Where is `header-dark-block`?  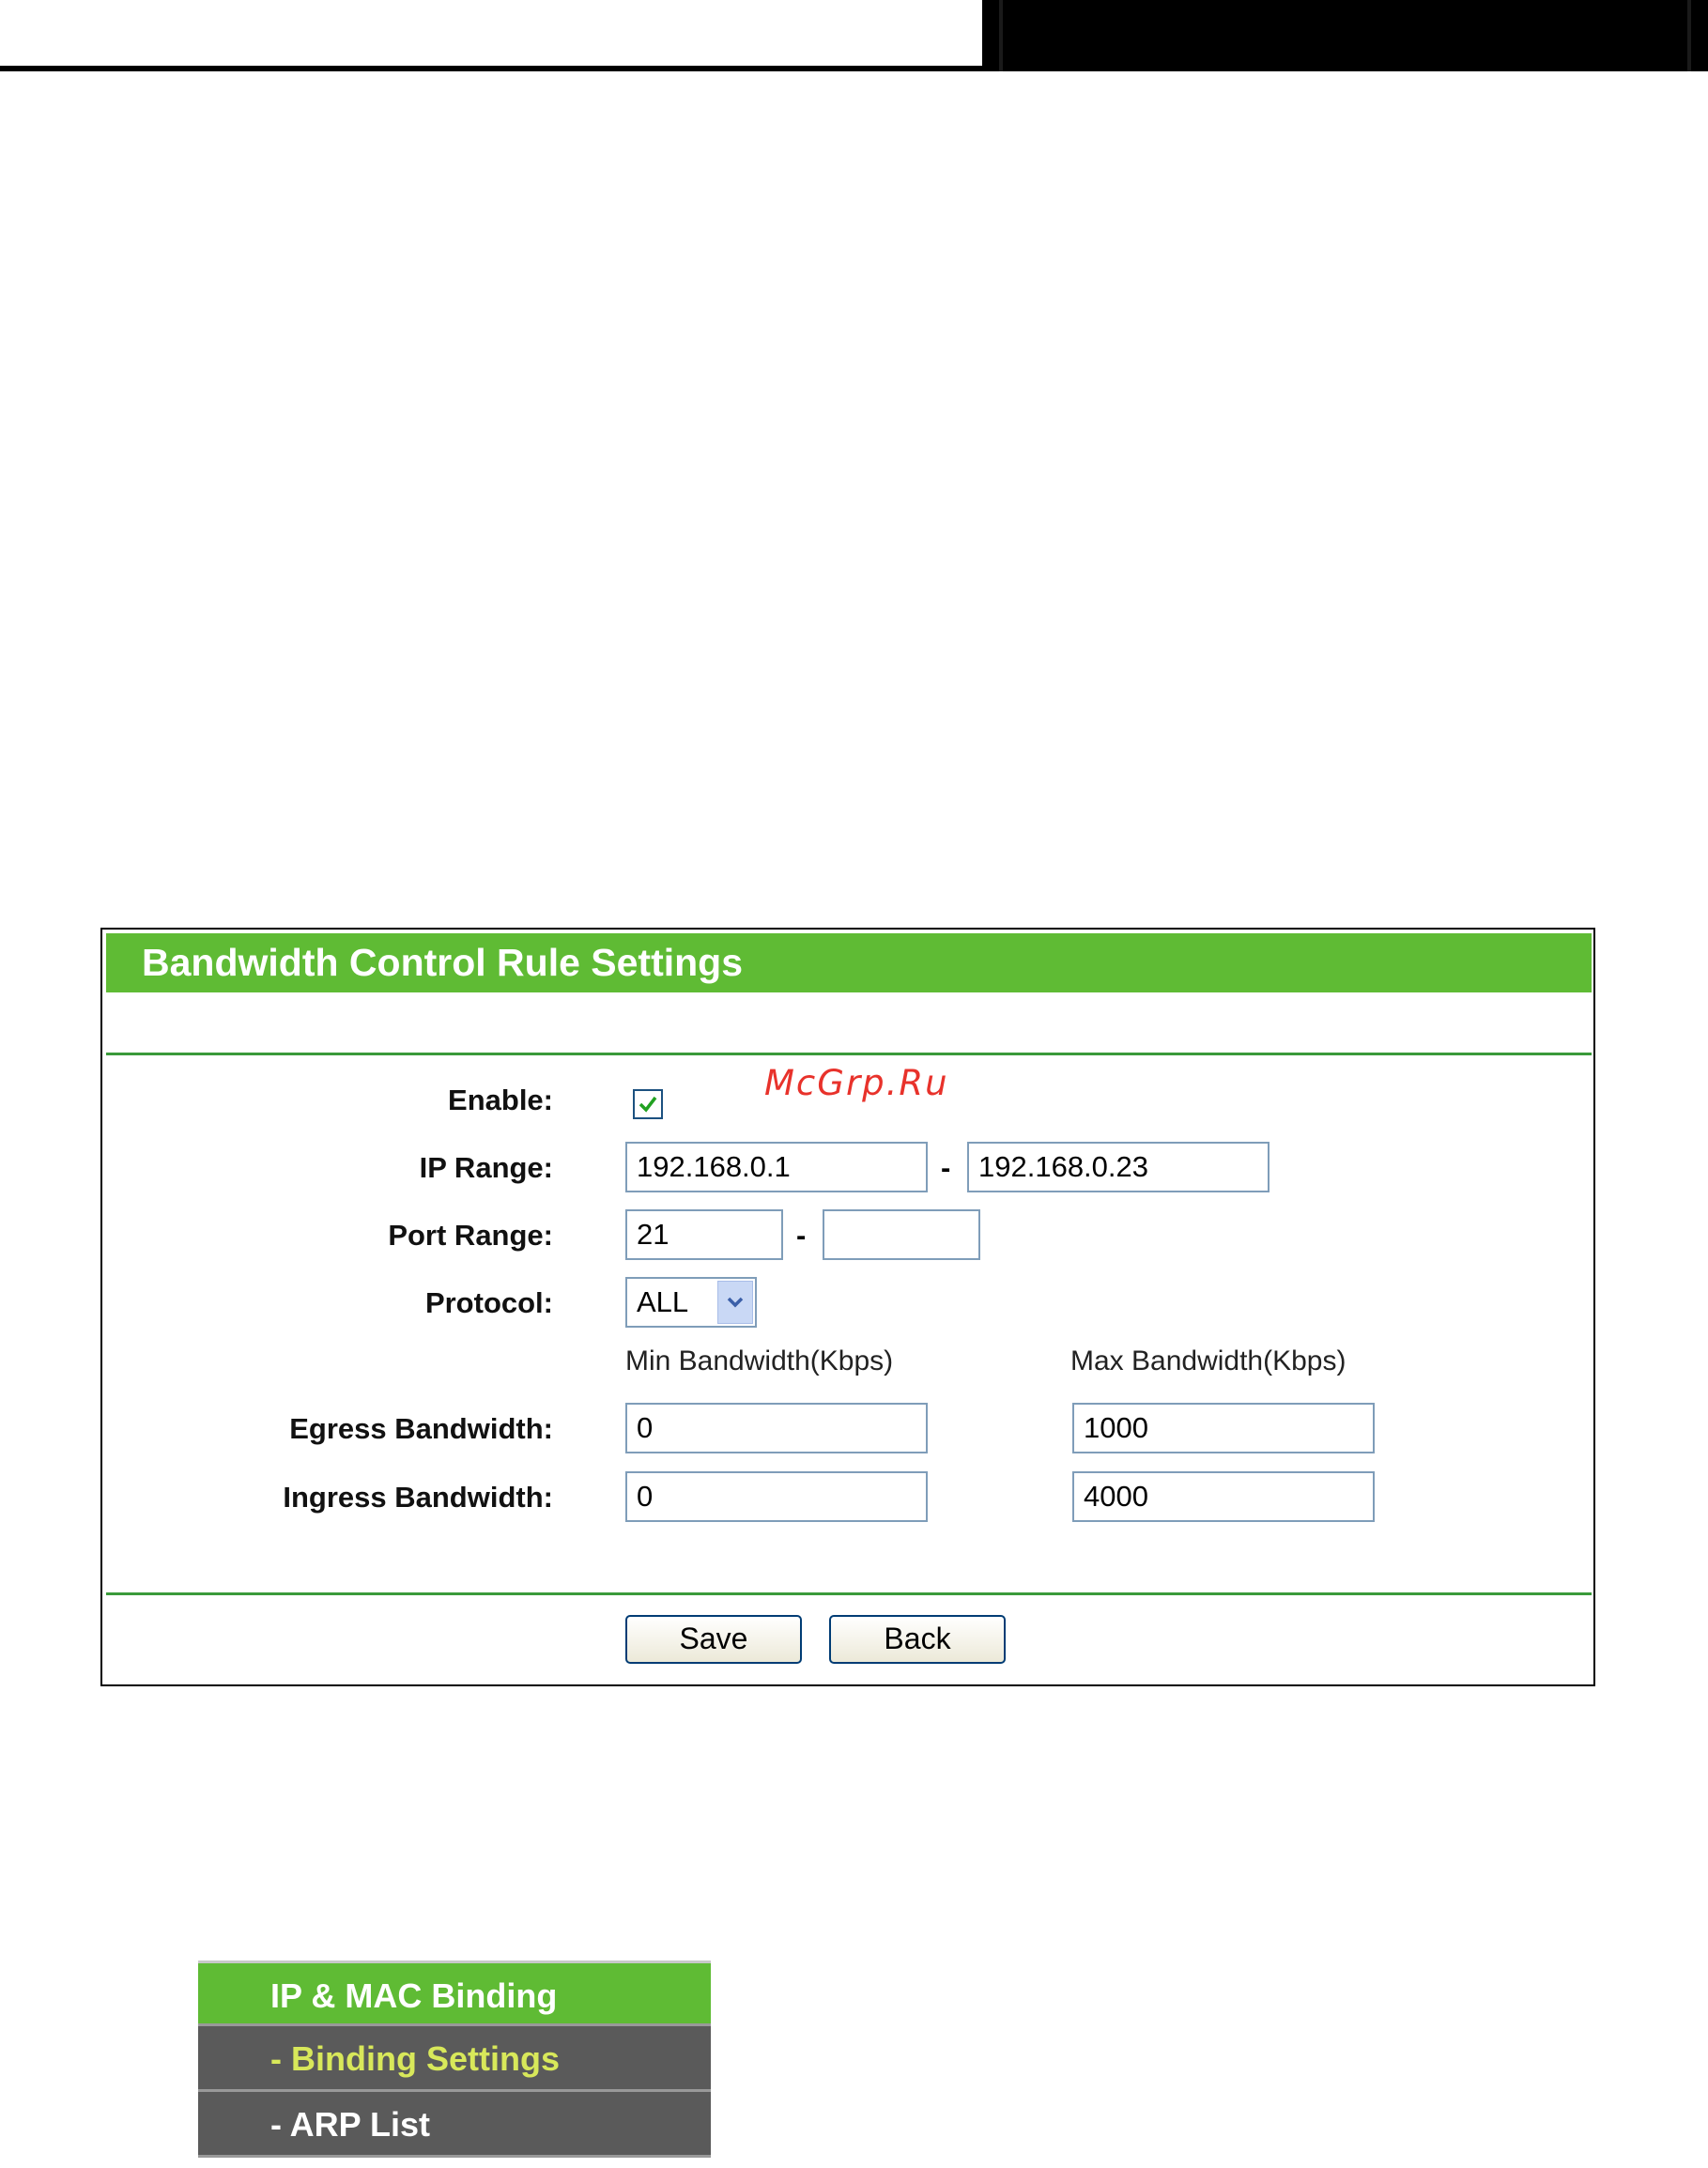
header-dark-block is located at coordinates (1345, 35).